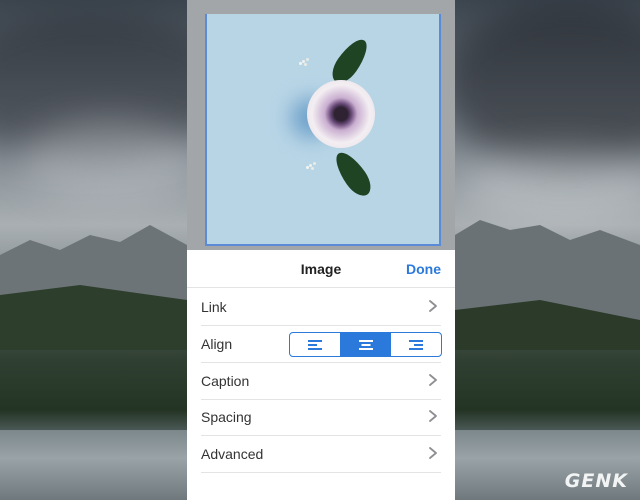 The image size is (640, 500). I want to click on done-button: Done, so click(423, 269).